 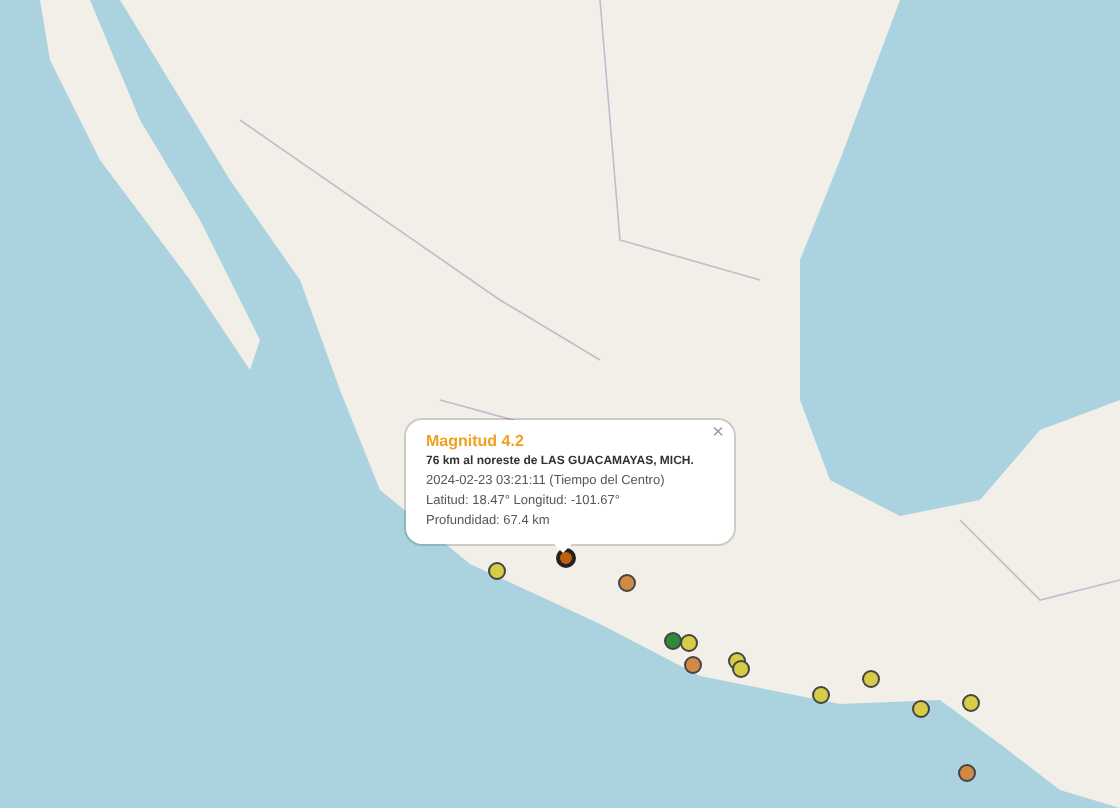 I want to click on close-button: ×, so click(x=718, y=433).